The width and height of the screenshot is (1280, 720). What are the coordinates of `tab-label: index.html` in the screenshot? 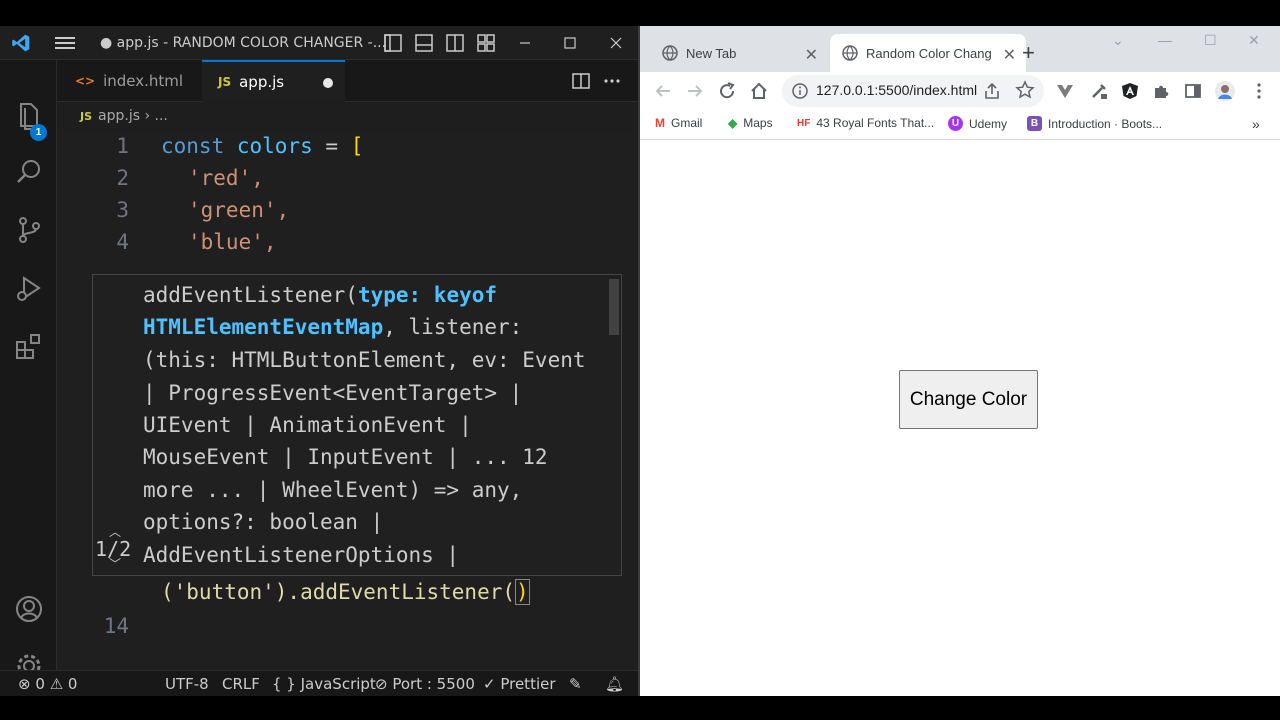 It's located at (143, 81).